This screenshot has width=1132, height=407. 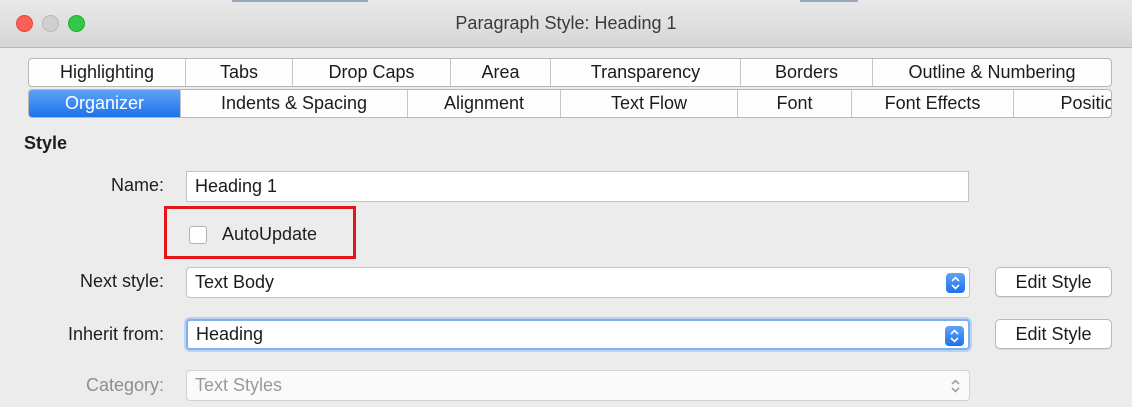 I want to click on tab-outline-numbering: Outline & Numbering, so click(x=992, y=72).